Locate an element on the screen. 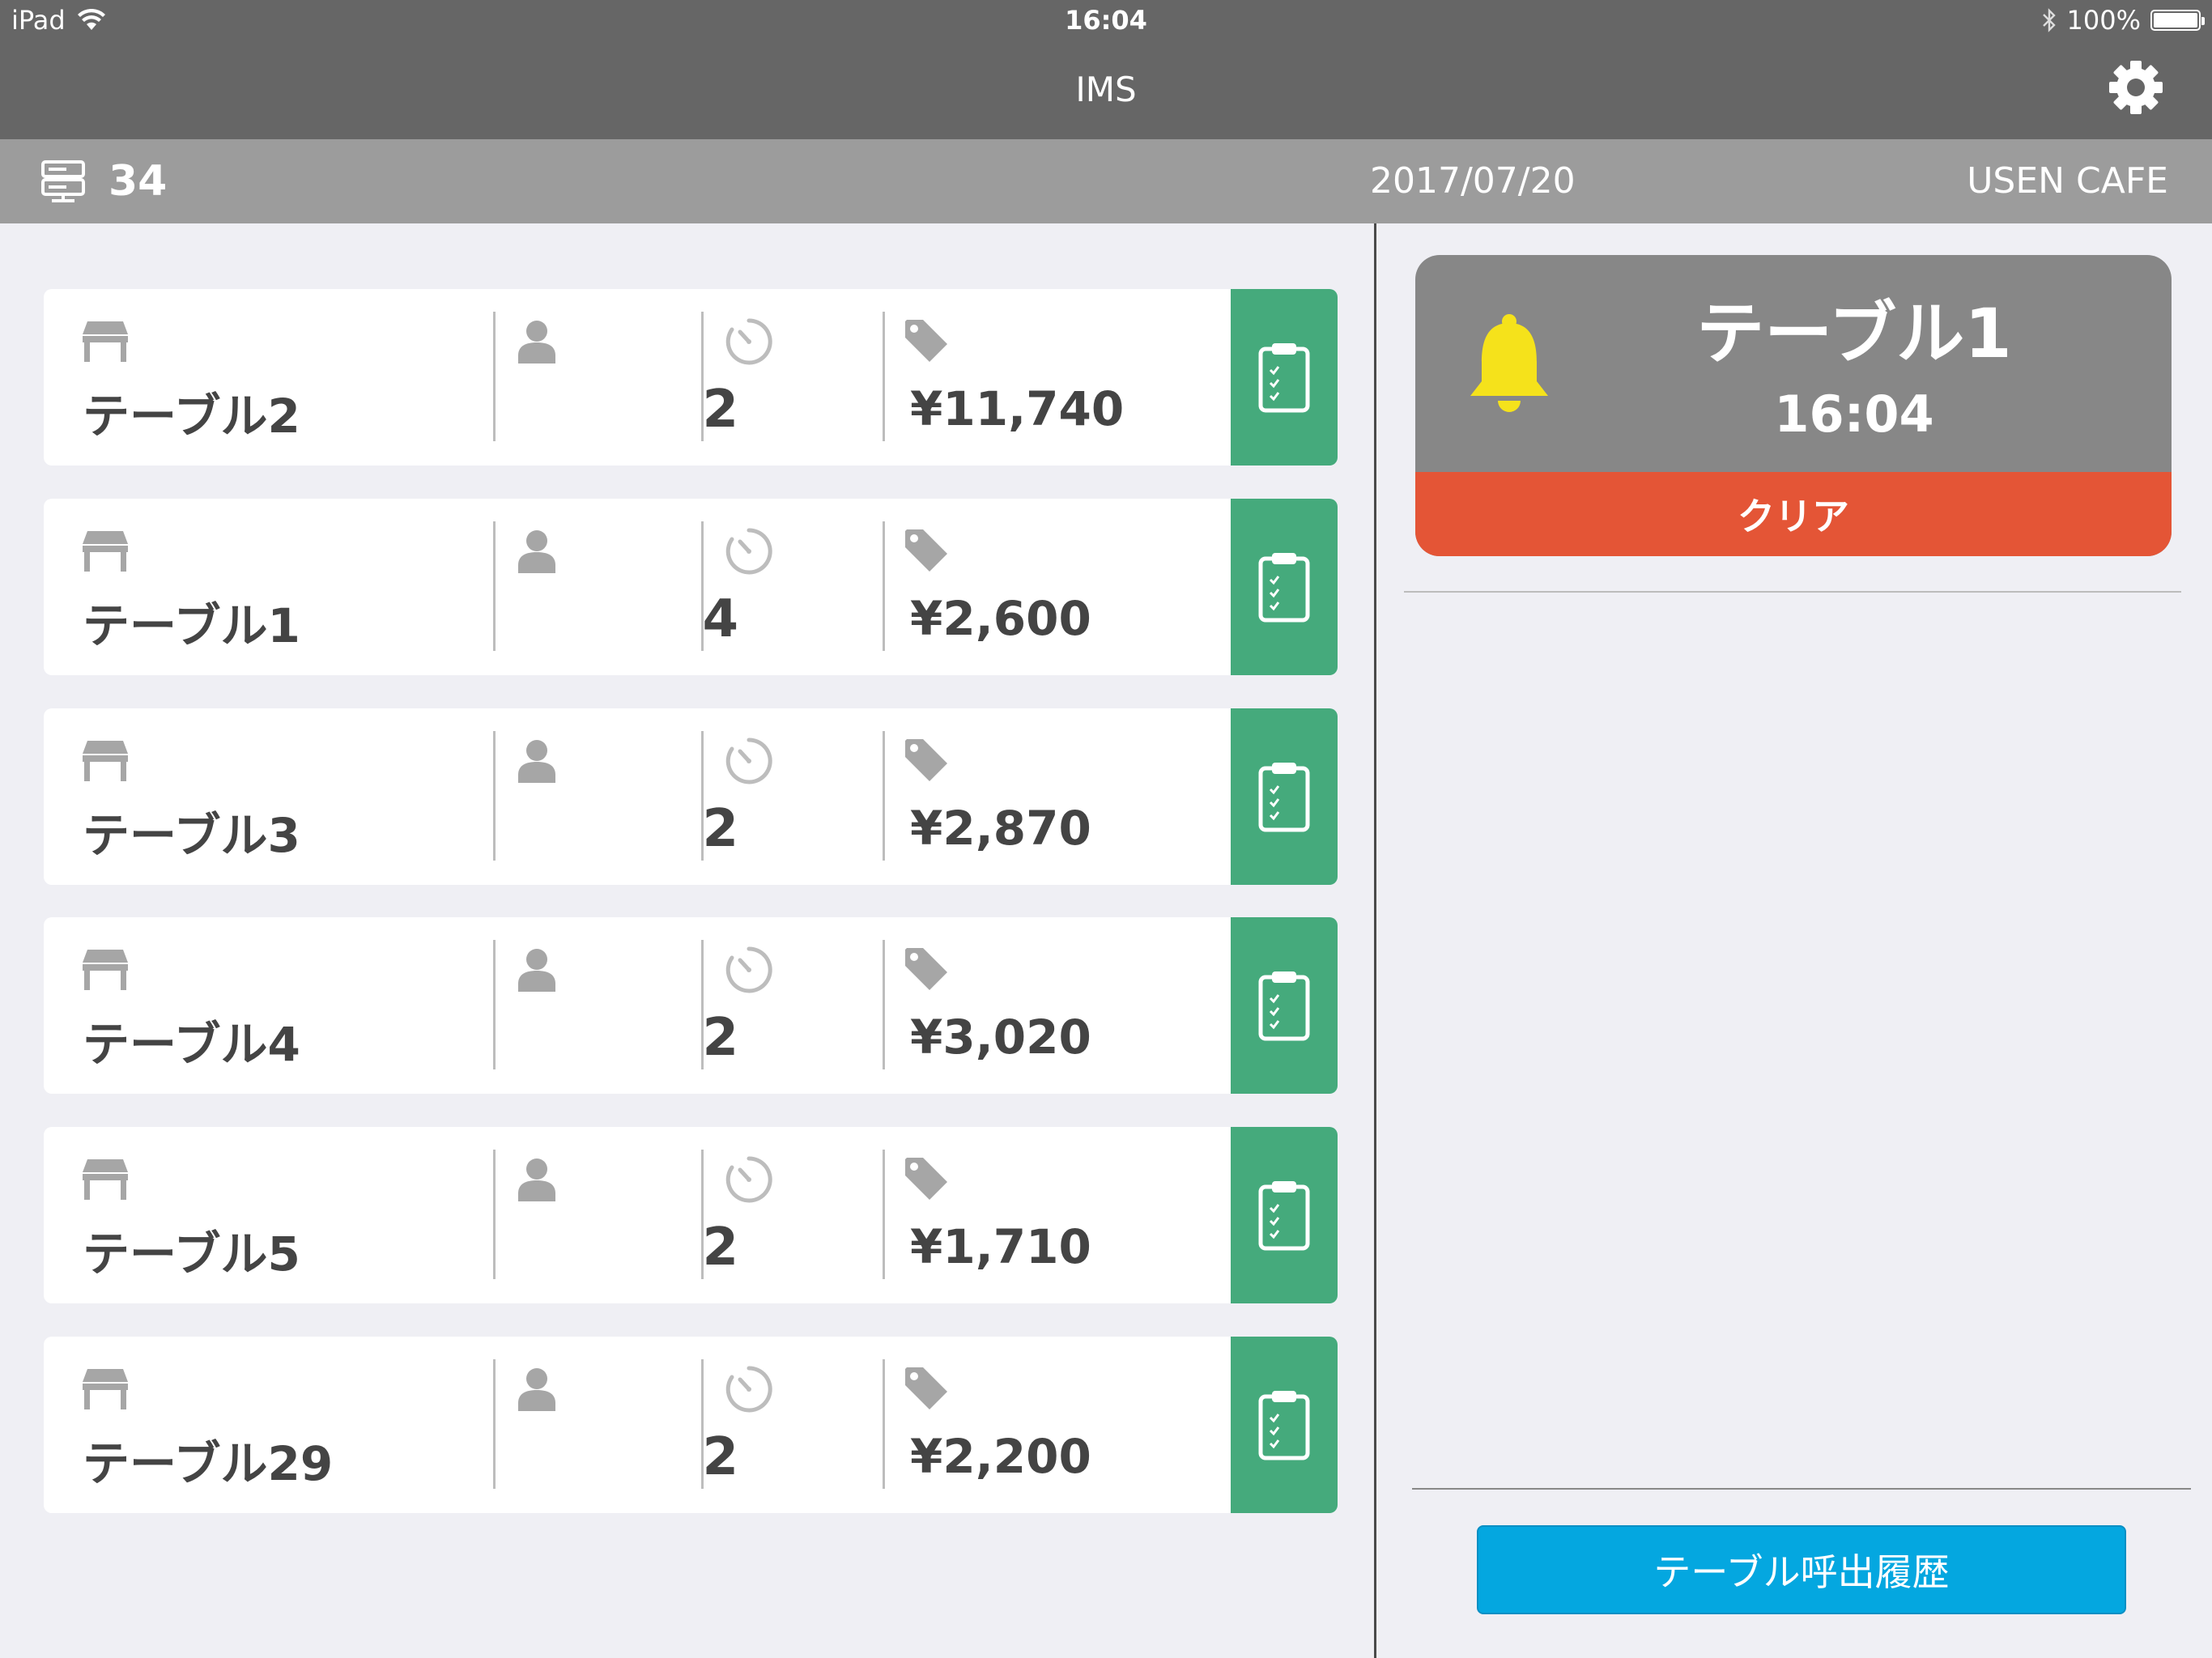  table-name: テーブル3 is located at coordinates (191, 835).